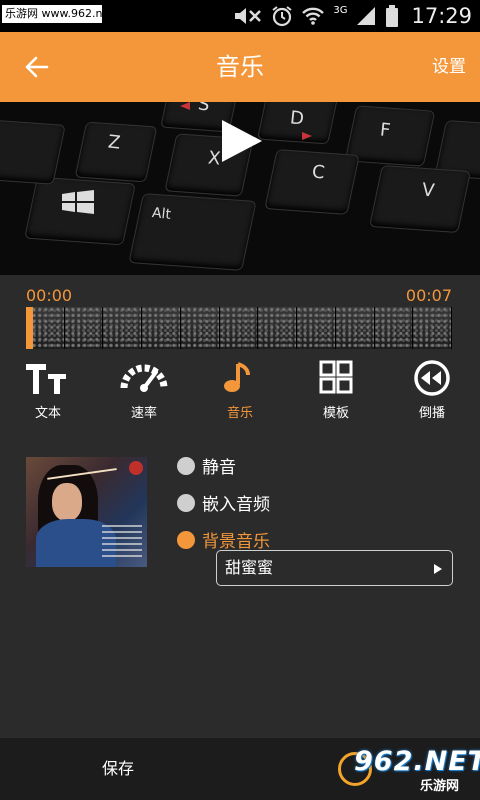  I want to click on timeline-handle, so click(29, 328).